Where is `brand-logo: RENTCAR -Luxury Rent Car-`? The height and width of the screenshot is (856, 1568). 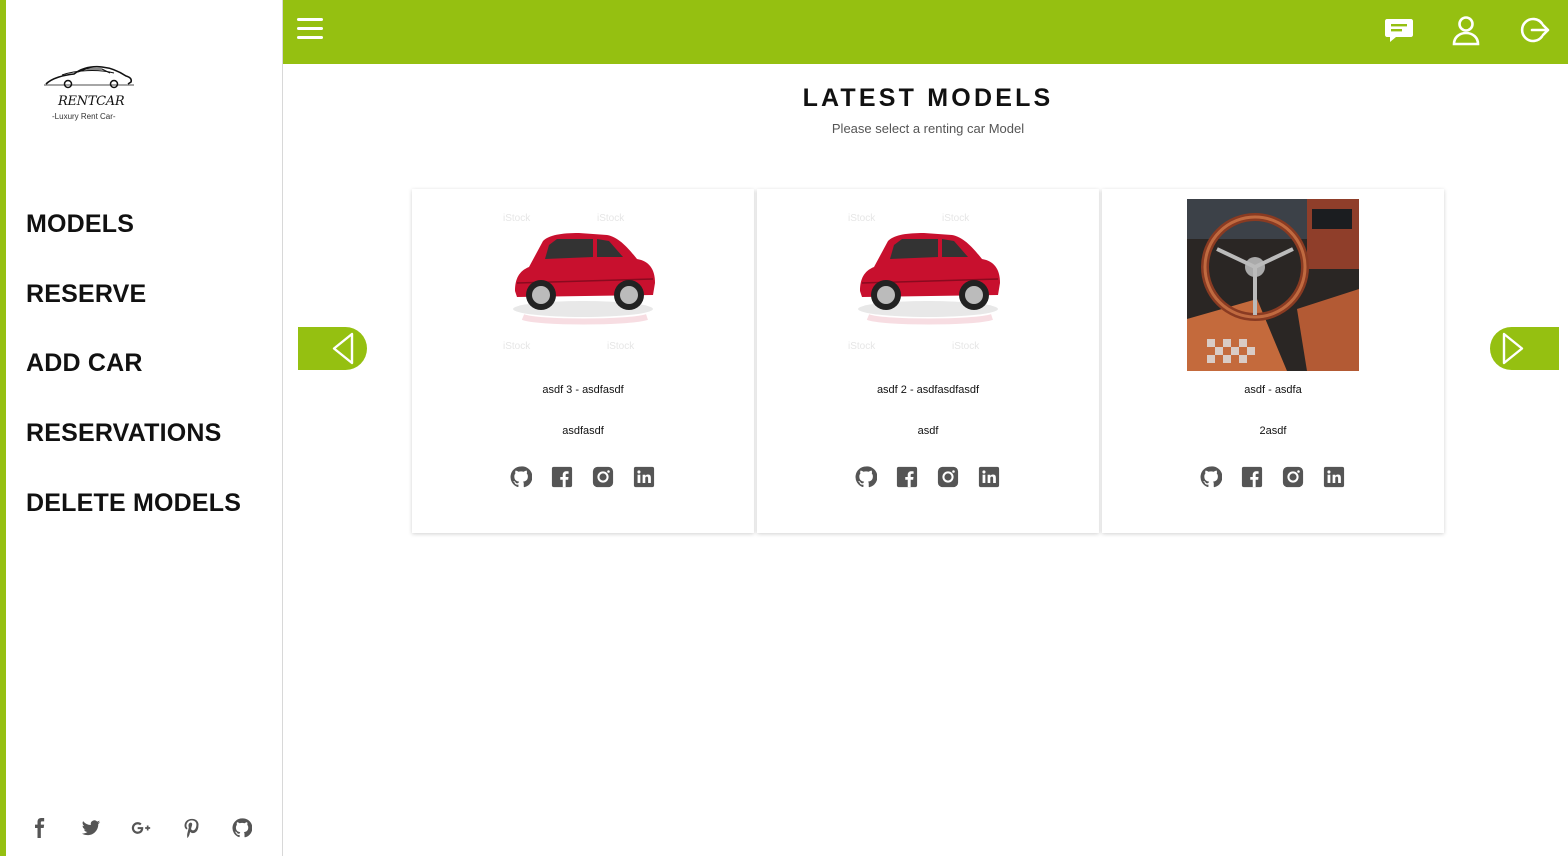 brand-logo: RENTCAR -Luxury Rent Car- is located at coordinates (88, 93).